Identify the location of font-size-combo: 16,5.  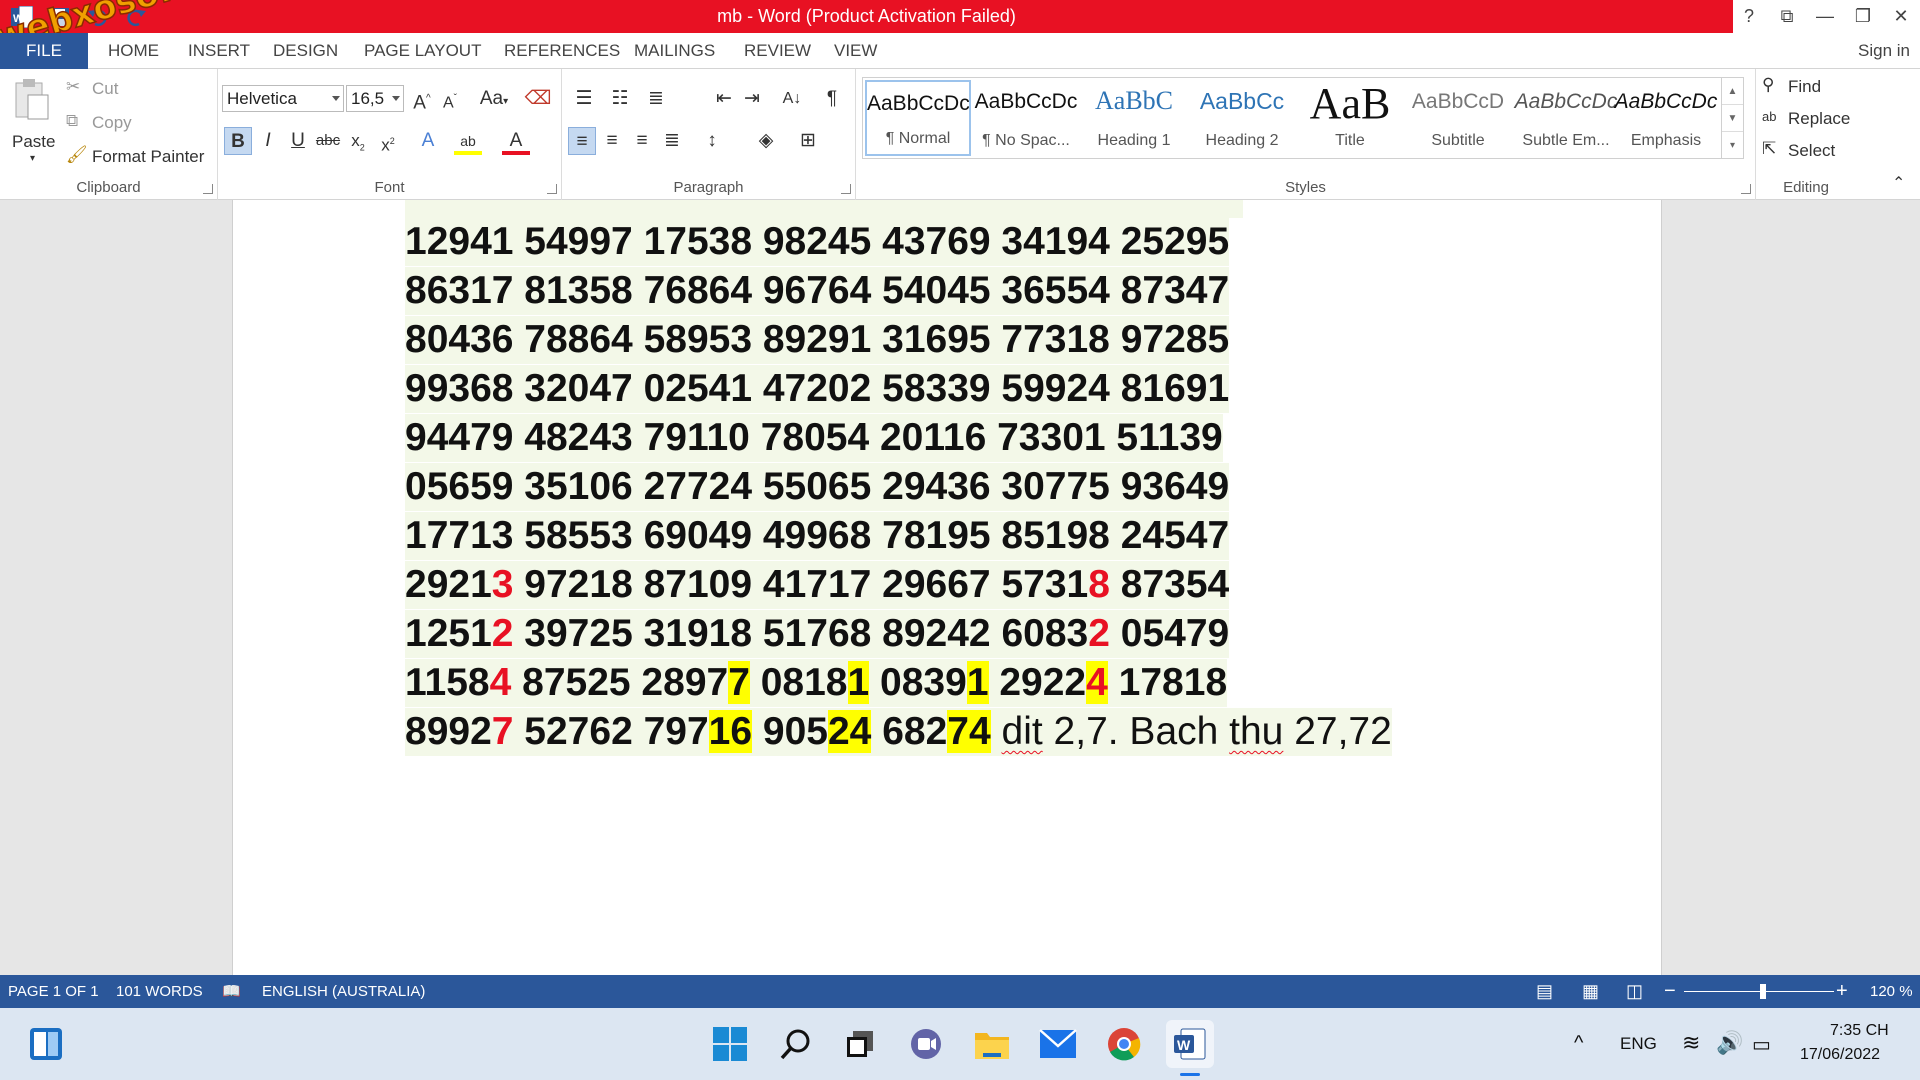
(375, 98).